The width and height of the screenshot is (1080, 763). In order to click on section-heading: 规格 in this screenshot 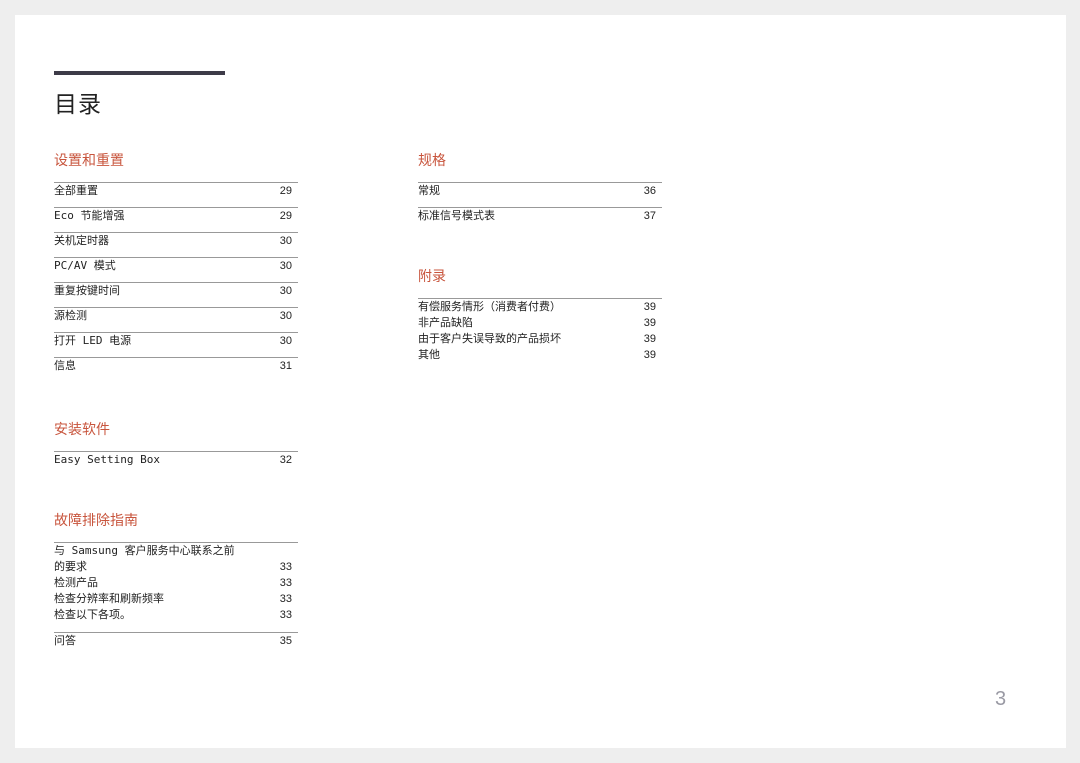, I will do `click(432, 161)`.